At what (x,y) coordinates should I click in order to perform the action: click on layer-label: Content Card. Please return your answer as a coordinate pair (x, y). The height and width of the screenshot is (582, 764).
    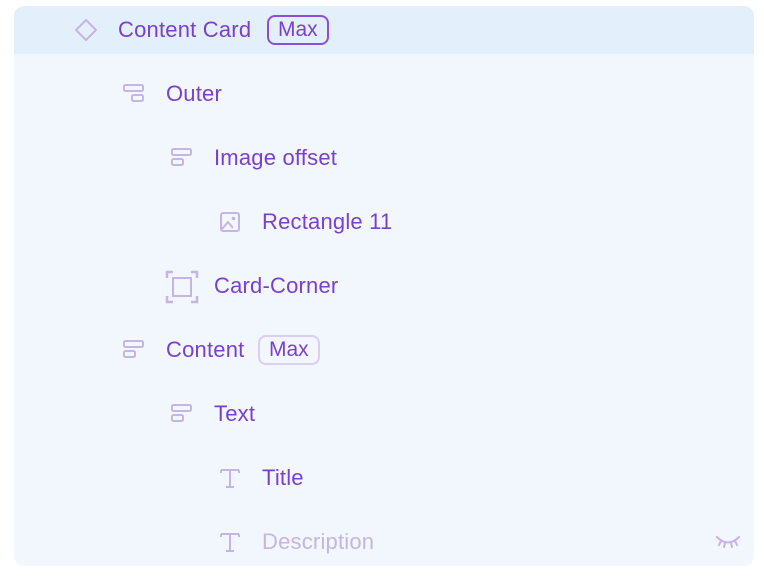
    Looking at the image, I should click on (185, 29).